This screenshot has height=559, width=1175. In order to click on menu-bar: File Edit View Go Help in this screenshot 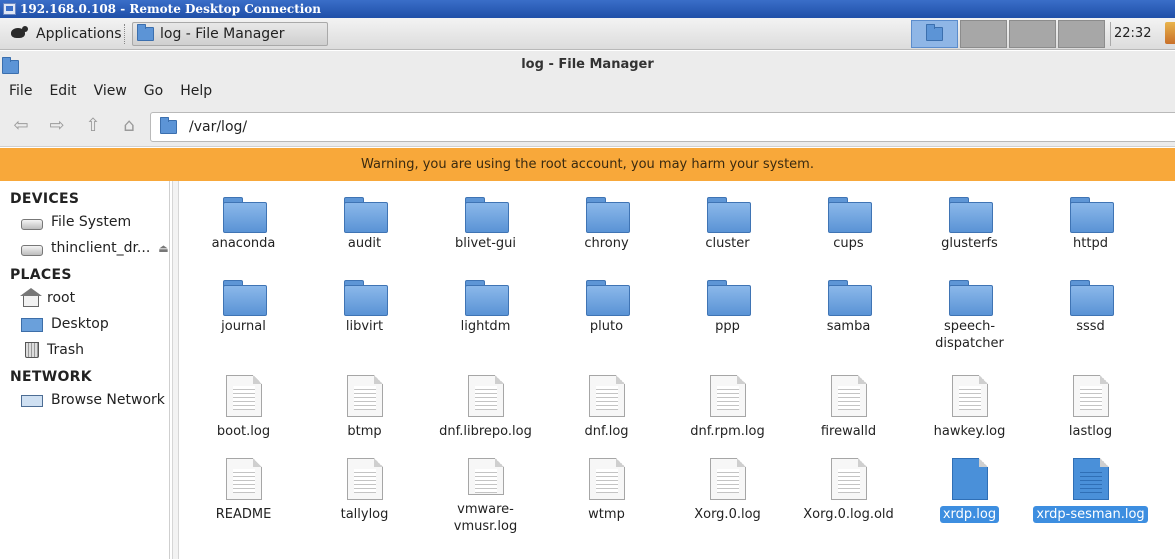, I will do `click(587, 91)`.